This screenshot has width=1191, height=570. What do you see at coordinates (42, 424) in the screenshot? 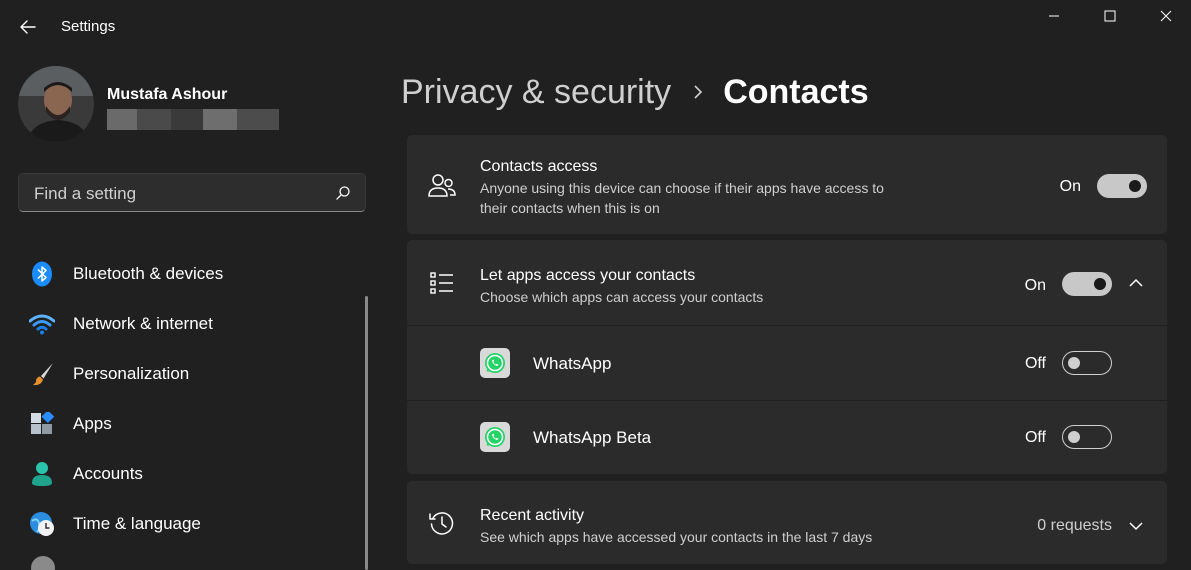
I see `apps-icon` at bounding box center [42, 424].